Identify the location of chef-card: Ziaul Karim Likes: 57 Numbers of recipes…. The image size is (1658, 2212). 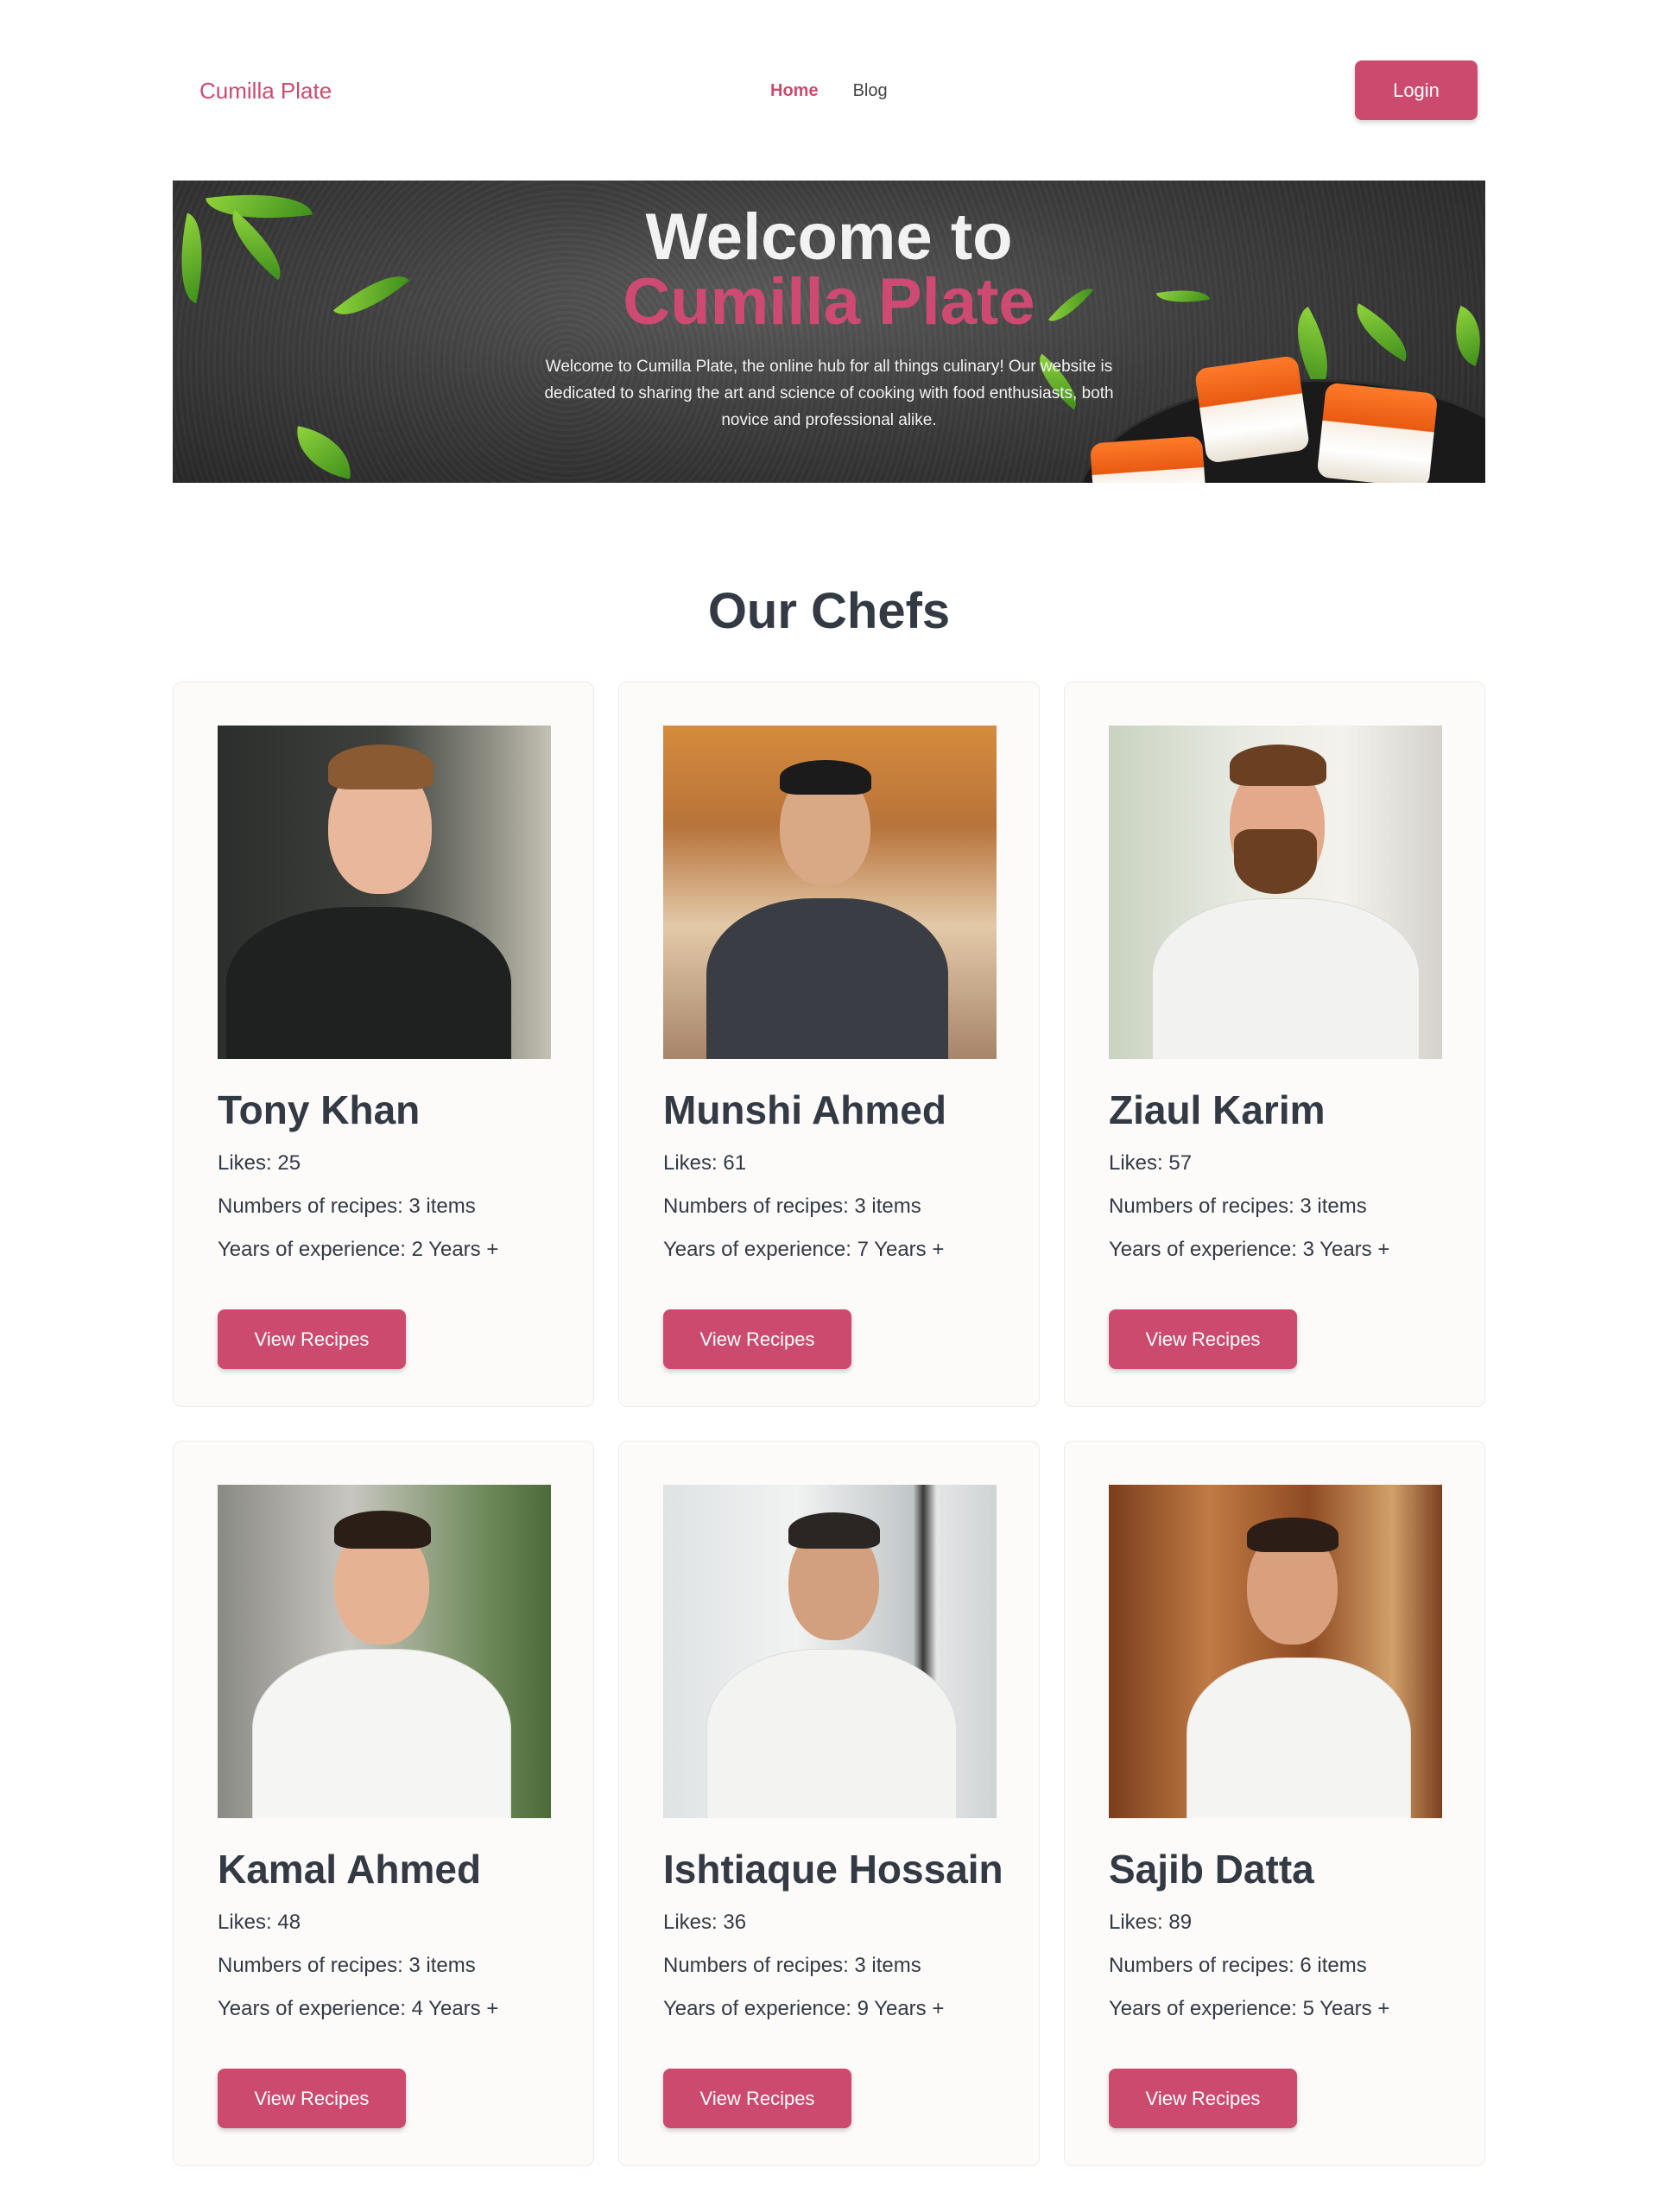
(1274, 1044).